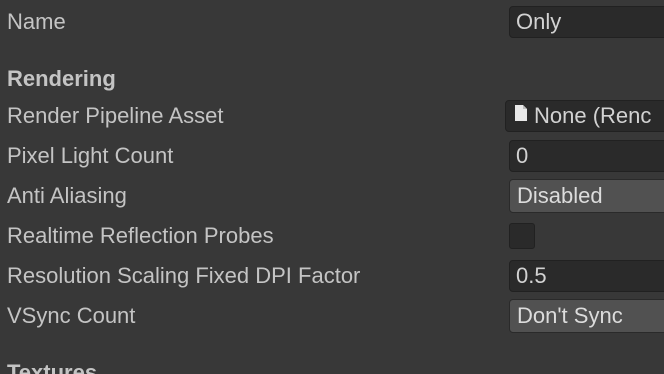 The image size is (664, 374). I want to click on resolution-scaling-field: 0.5, so click(586, 276).